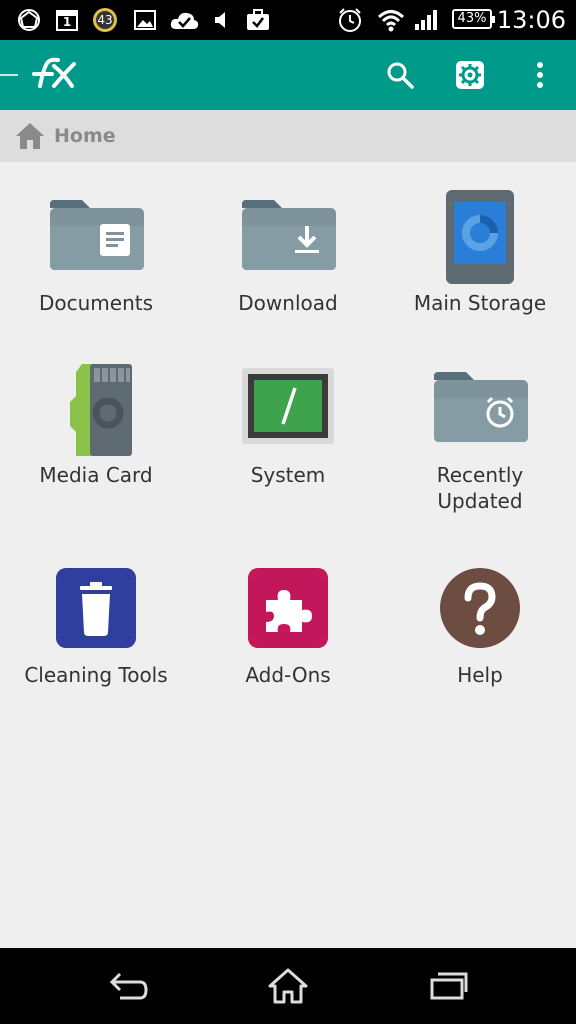 The image size is (576, 1024). I want to click on image-icon, so click(145, 20).